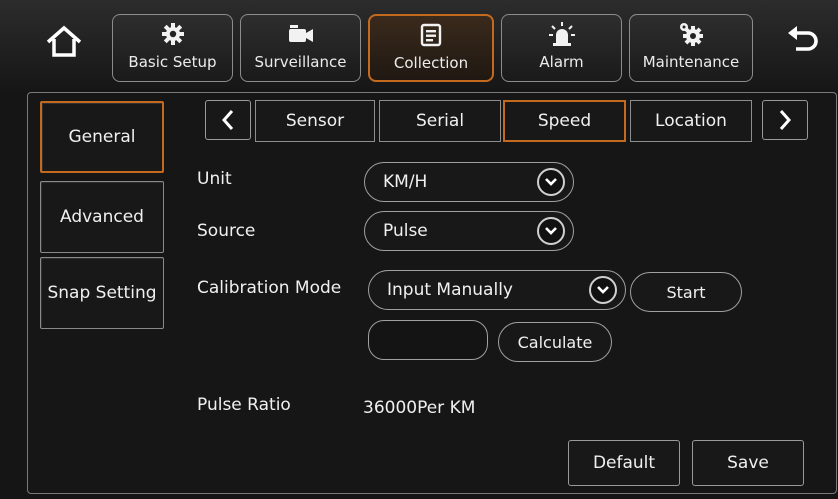 Image resolution: width=838 pixels, height=499 pixels. I want to click on sidebar-item-label: Advanced, so click(102, 217).